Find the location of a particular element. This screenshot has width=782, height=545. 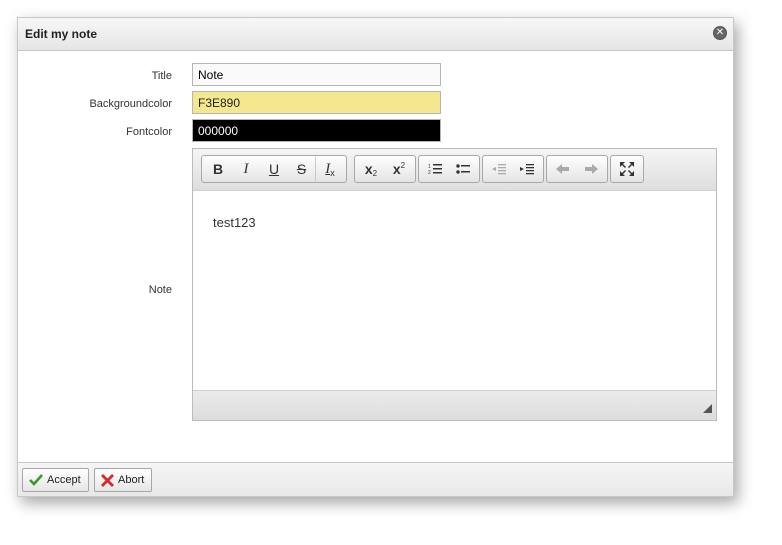

bold-icon: B is located at coordinates (218, 169).